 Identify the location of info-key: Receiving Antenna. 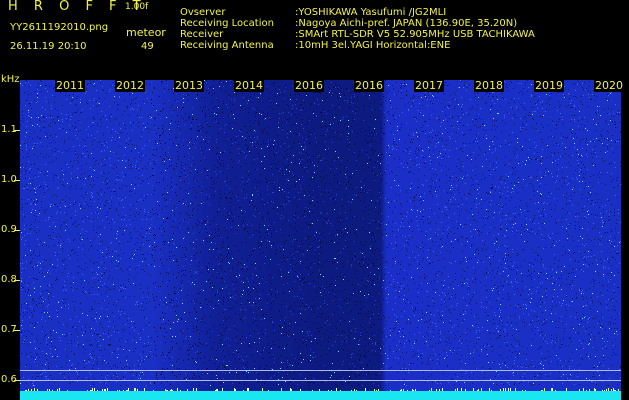
(227, 45).